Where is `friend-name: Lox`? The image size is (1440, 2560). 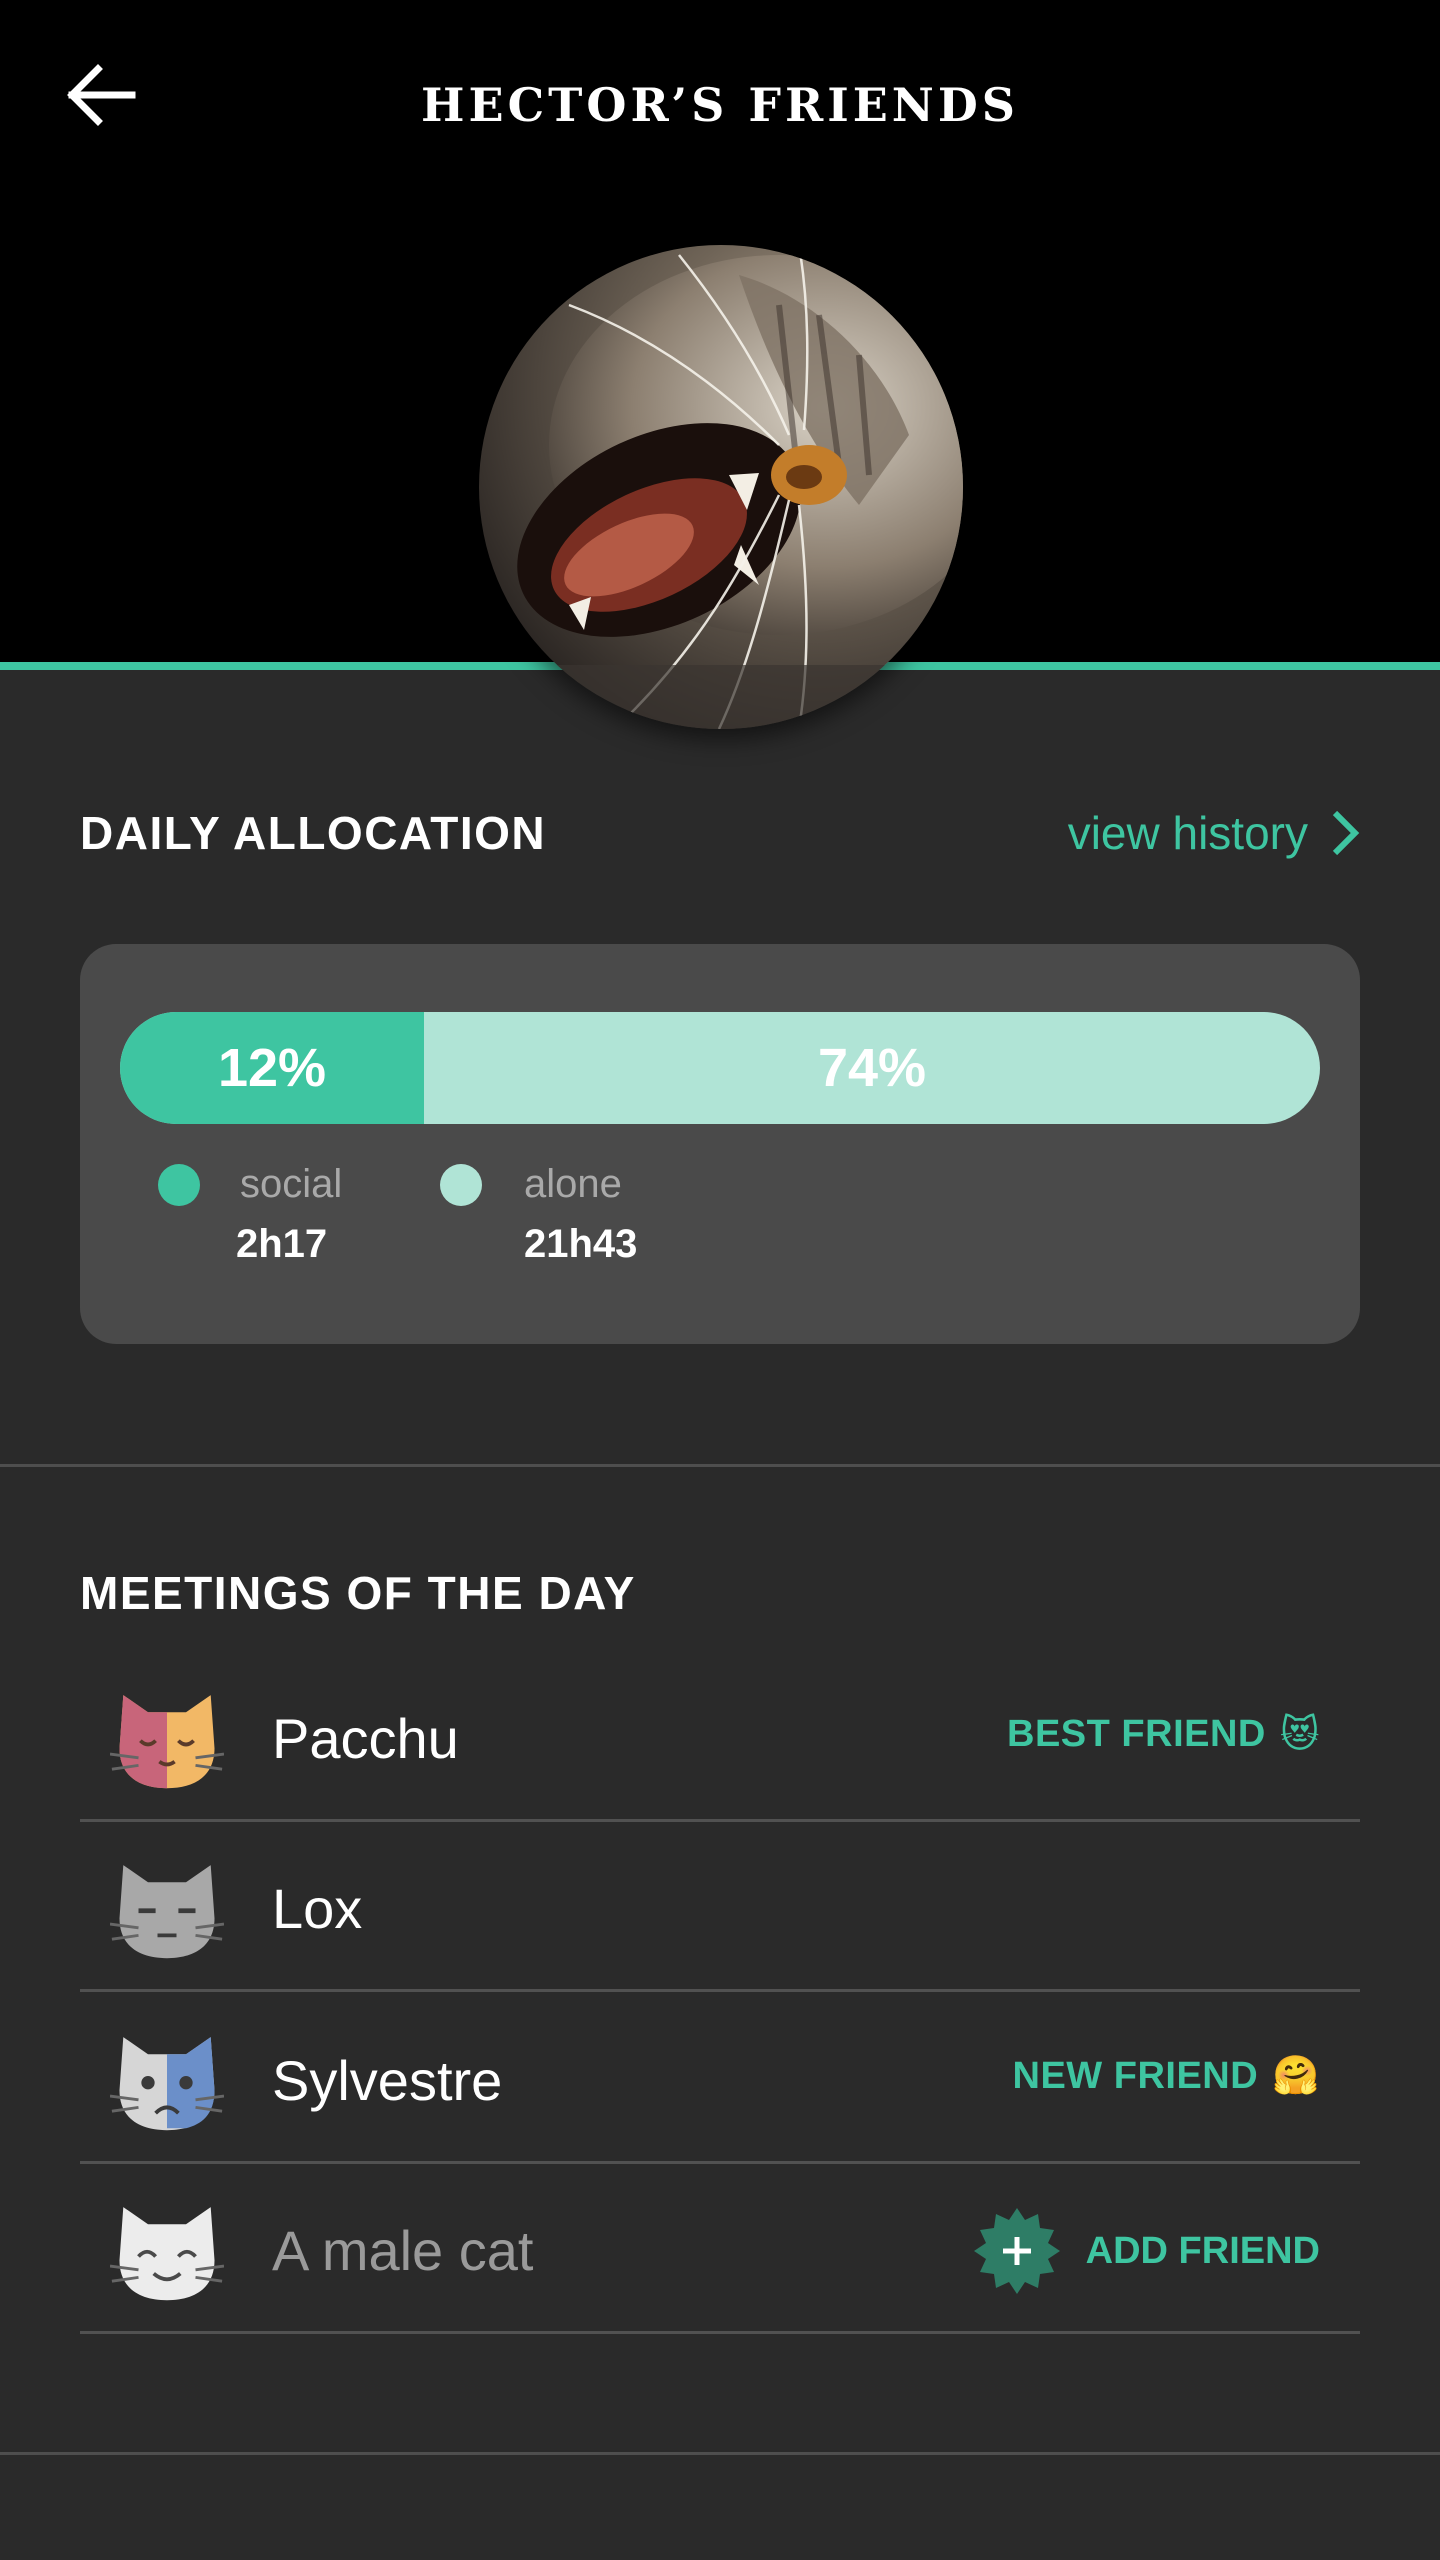
friend-name: Lox is located at coordinates (317, 1908).